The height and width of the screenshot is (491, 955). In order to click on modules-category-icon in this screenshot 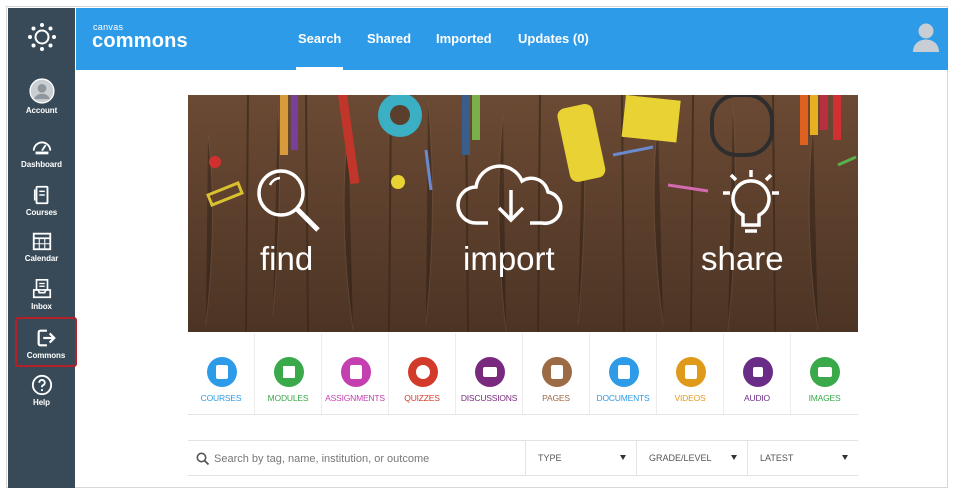, I will do `click(289, 372)`.